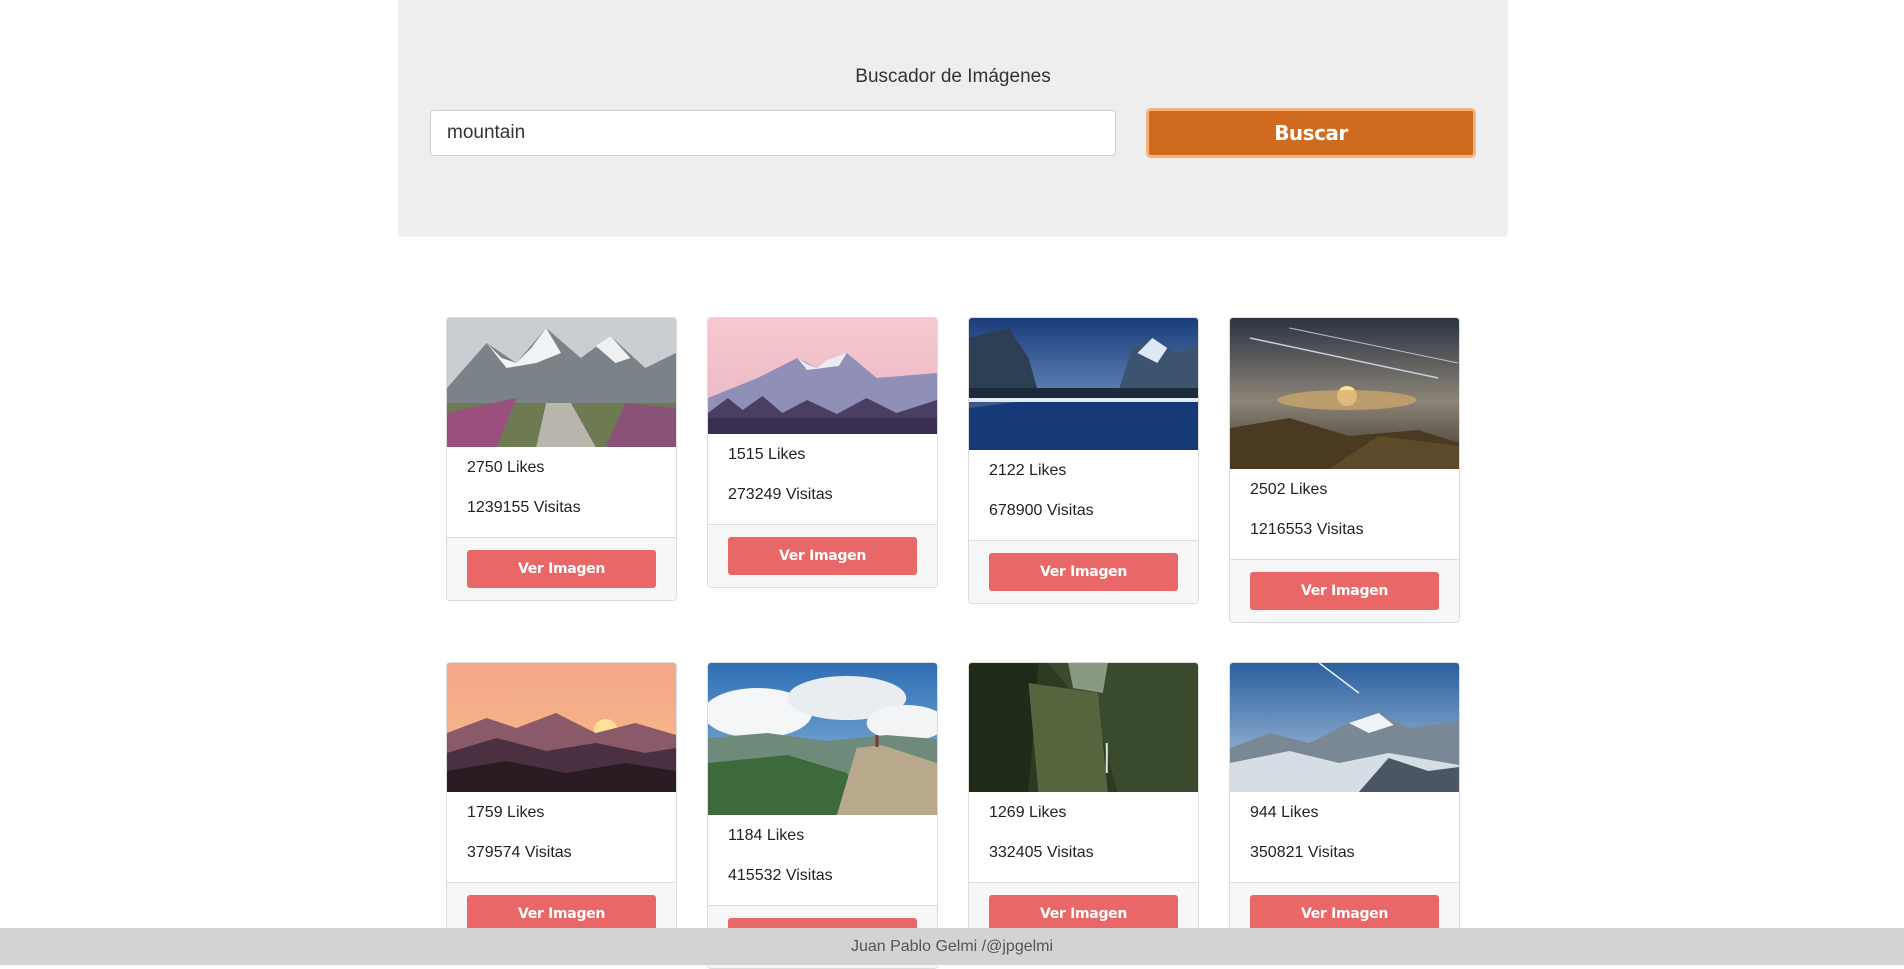 The height and width of the screenshot is (969, 1904). What do you see at coordinates (1344, 514) in the screenshot?
I see `card-body: 2502 Likes 1216553 Visitas` at bounding box center [1344, 514].